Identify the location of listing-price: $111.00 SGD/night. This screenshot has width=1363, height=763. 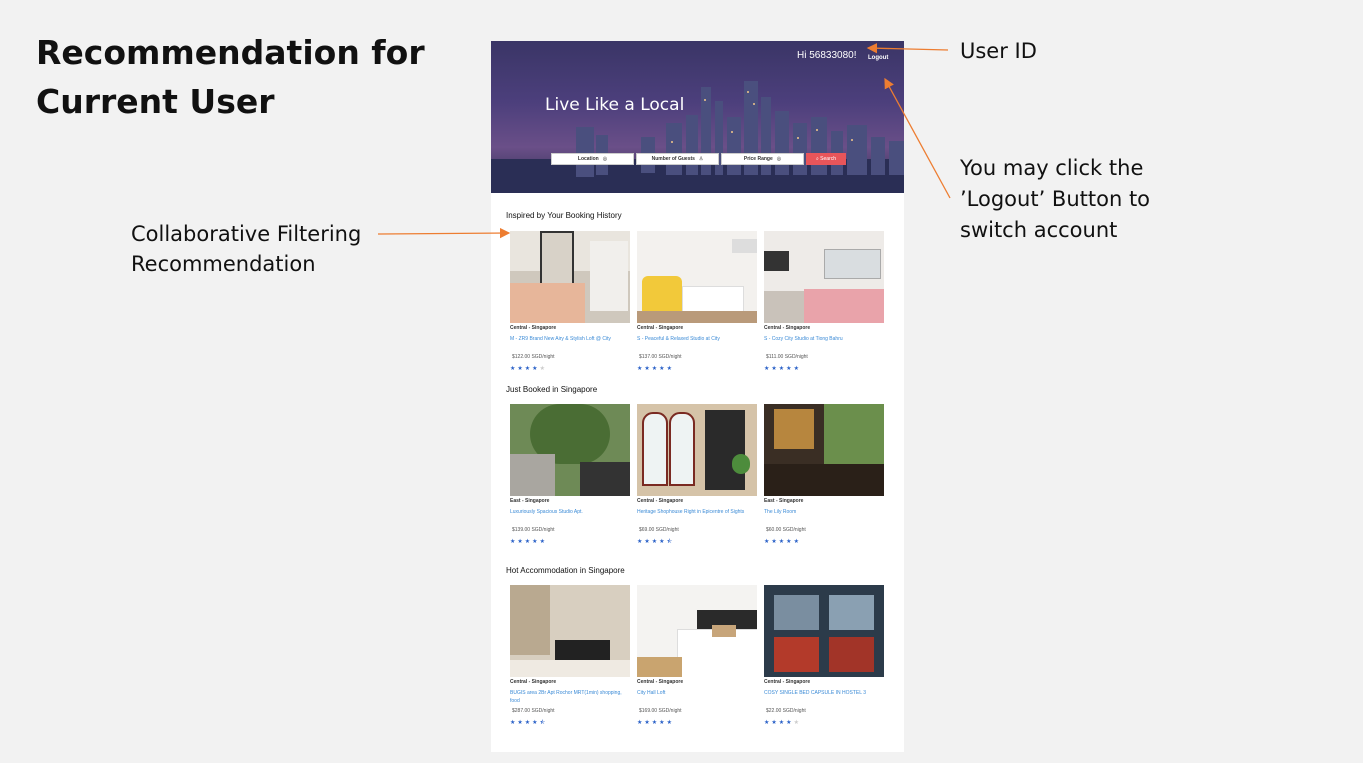
(787, 357).